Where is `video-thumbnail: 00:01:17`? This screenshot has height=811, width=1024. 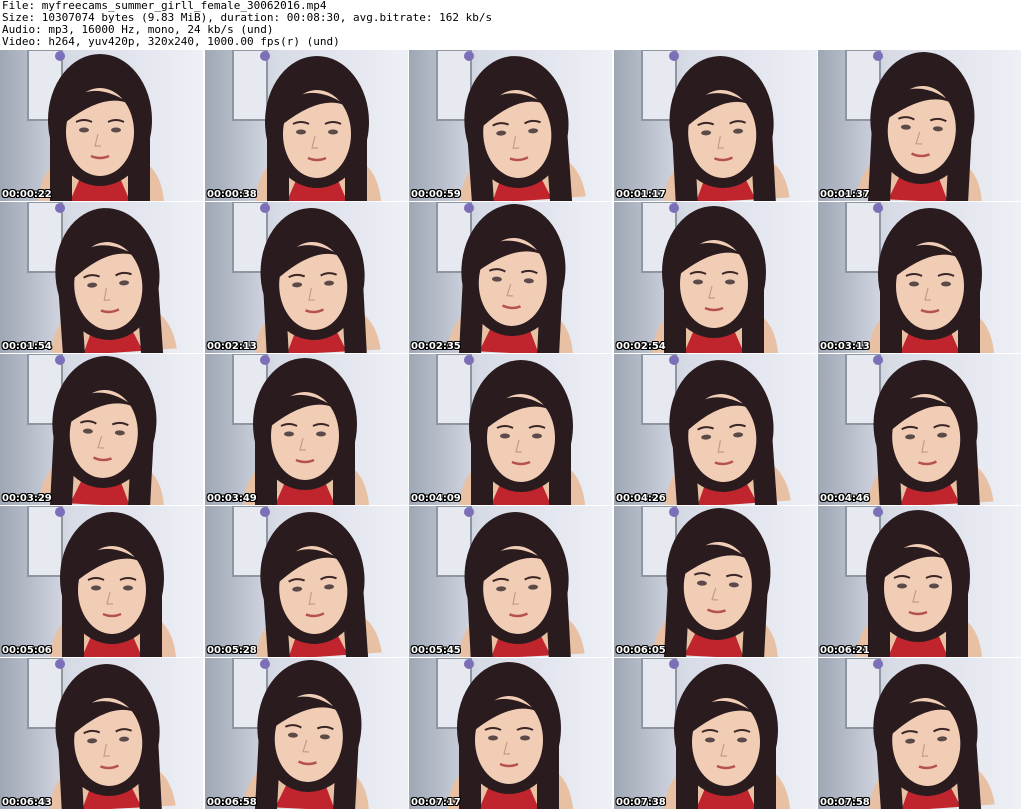 video-thumbnail: 00:01:17 is located at coordinates (715, 125).